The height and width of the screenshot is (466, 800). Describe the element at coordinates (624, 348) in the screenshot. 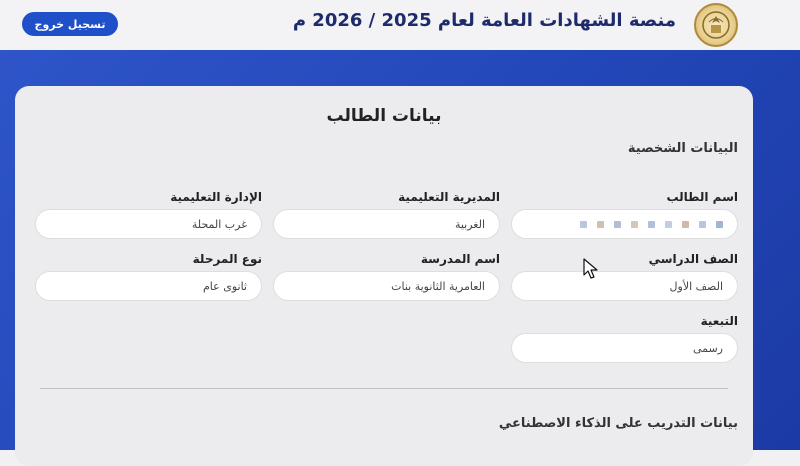

I see `affiliation-field: رسمى` at that location.